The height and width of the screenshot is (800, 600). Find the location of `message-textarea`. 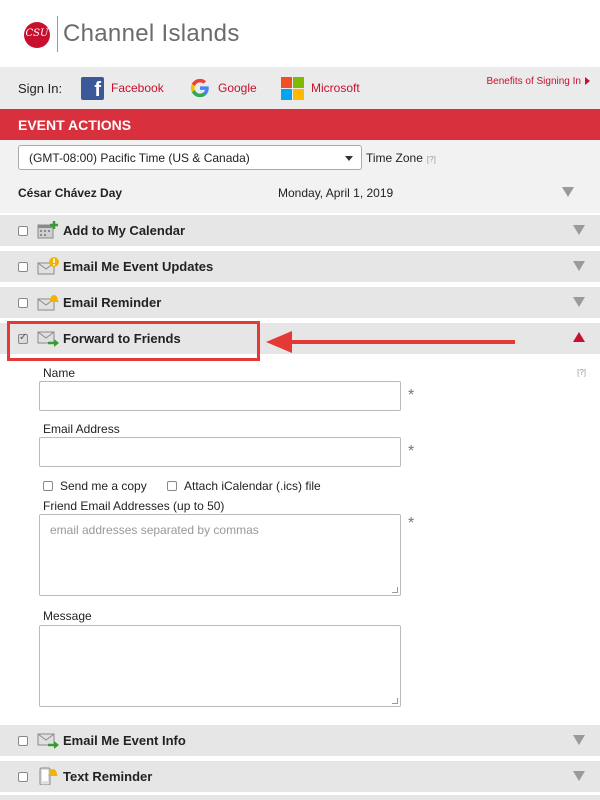

message-textarea is located at coordinates (220, 666).